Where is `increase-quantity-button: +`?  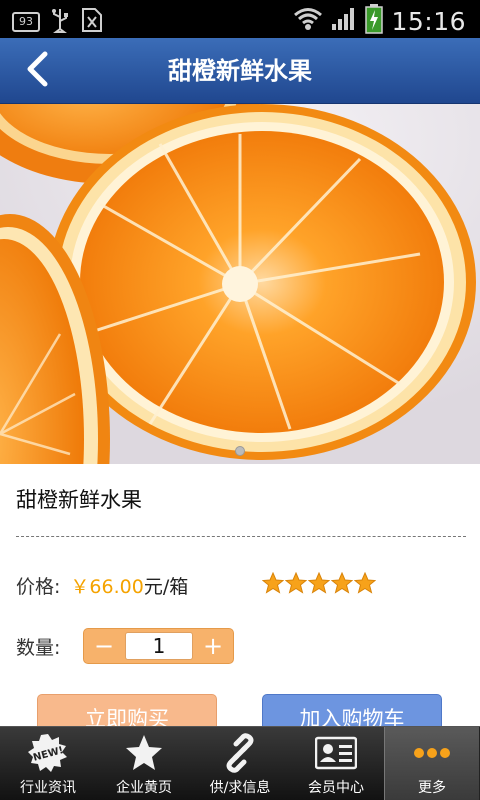
increase-quantity-button: + is located at coordinates (213, 646).